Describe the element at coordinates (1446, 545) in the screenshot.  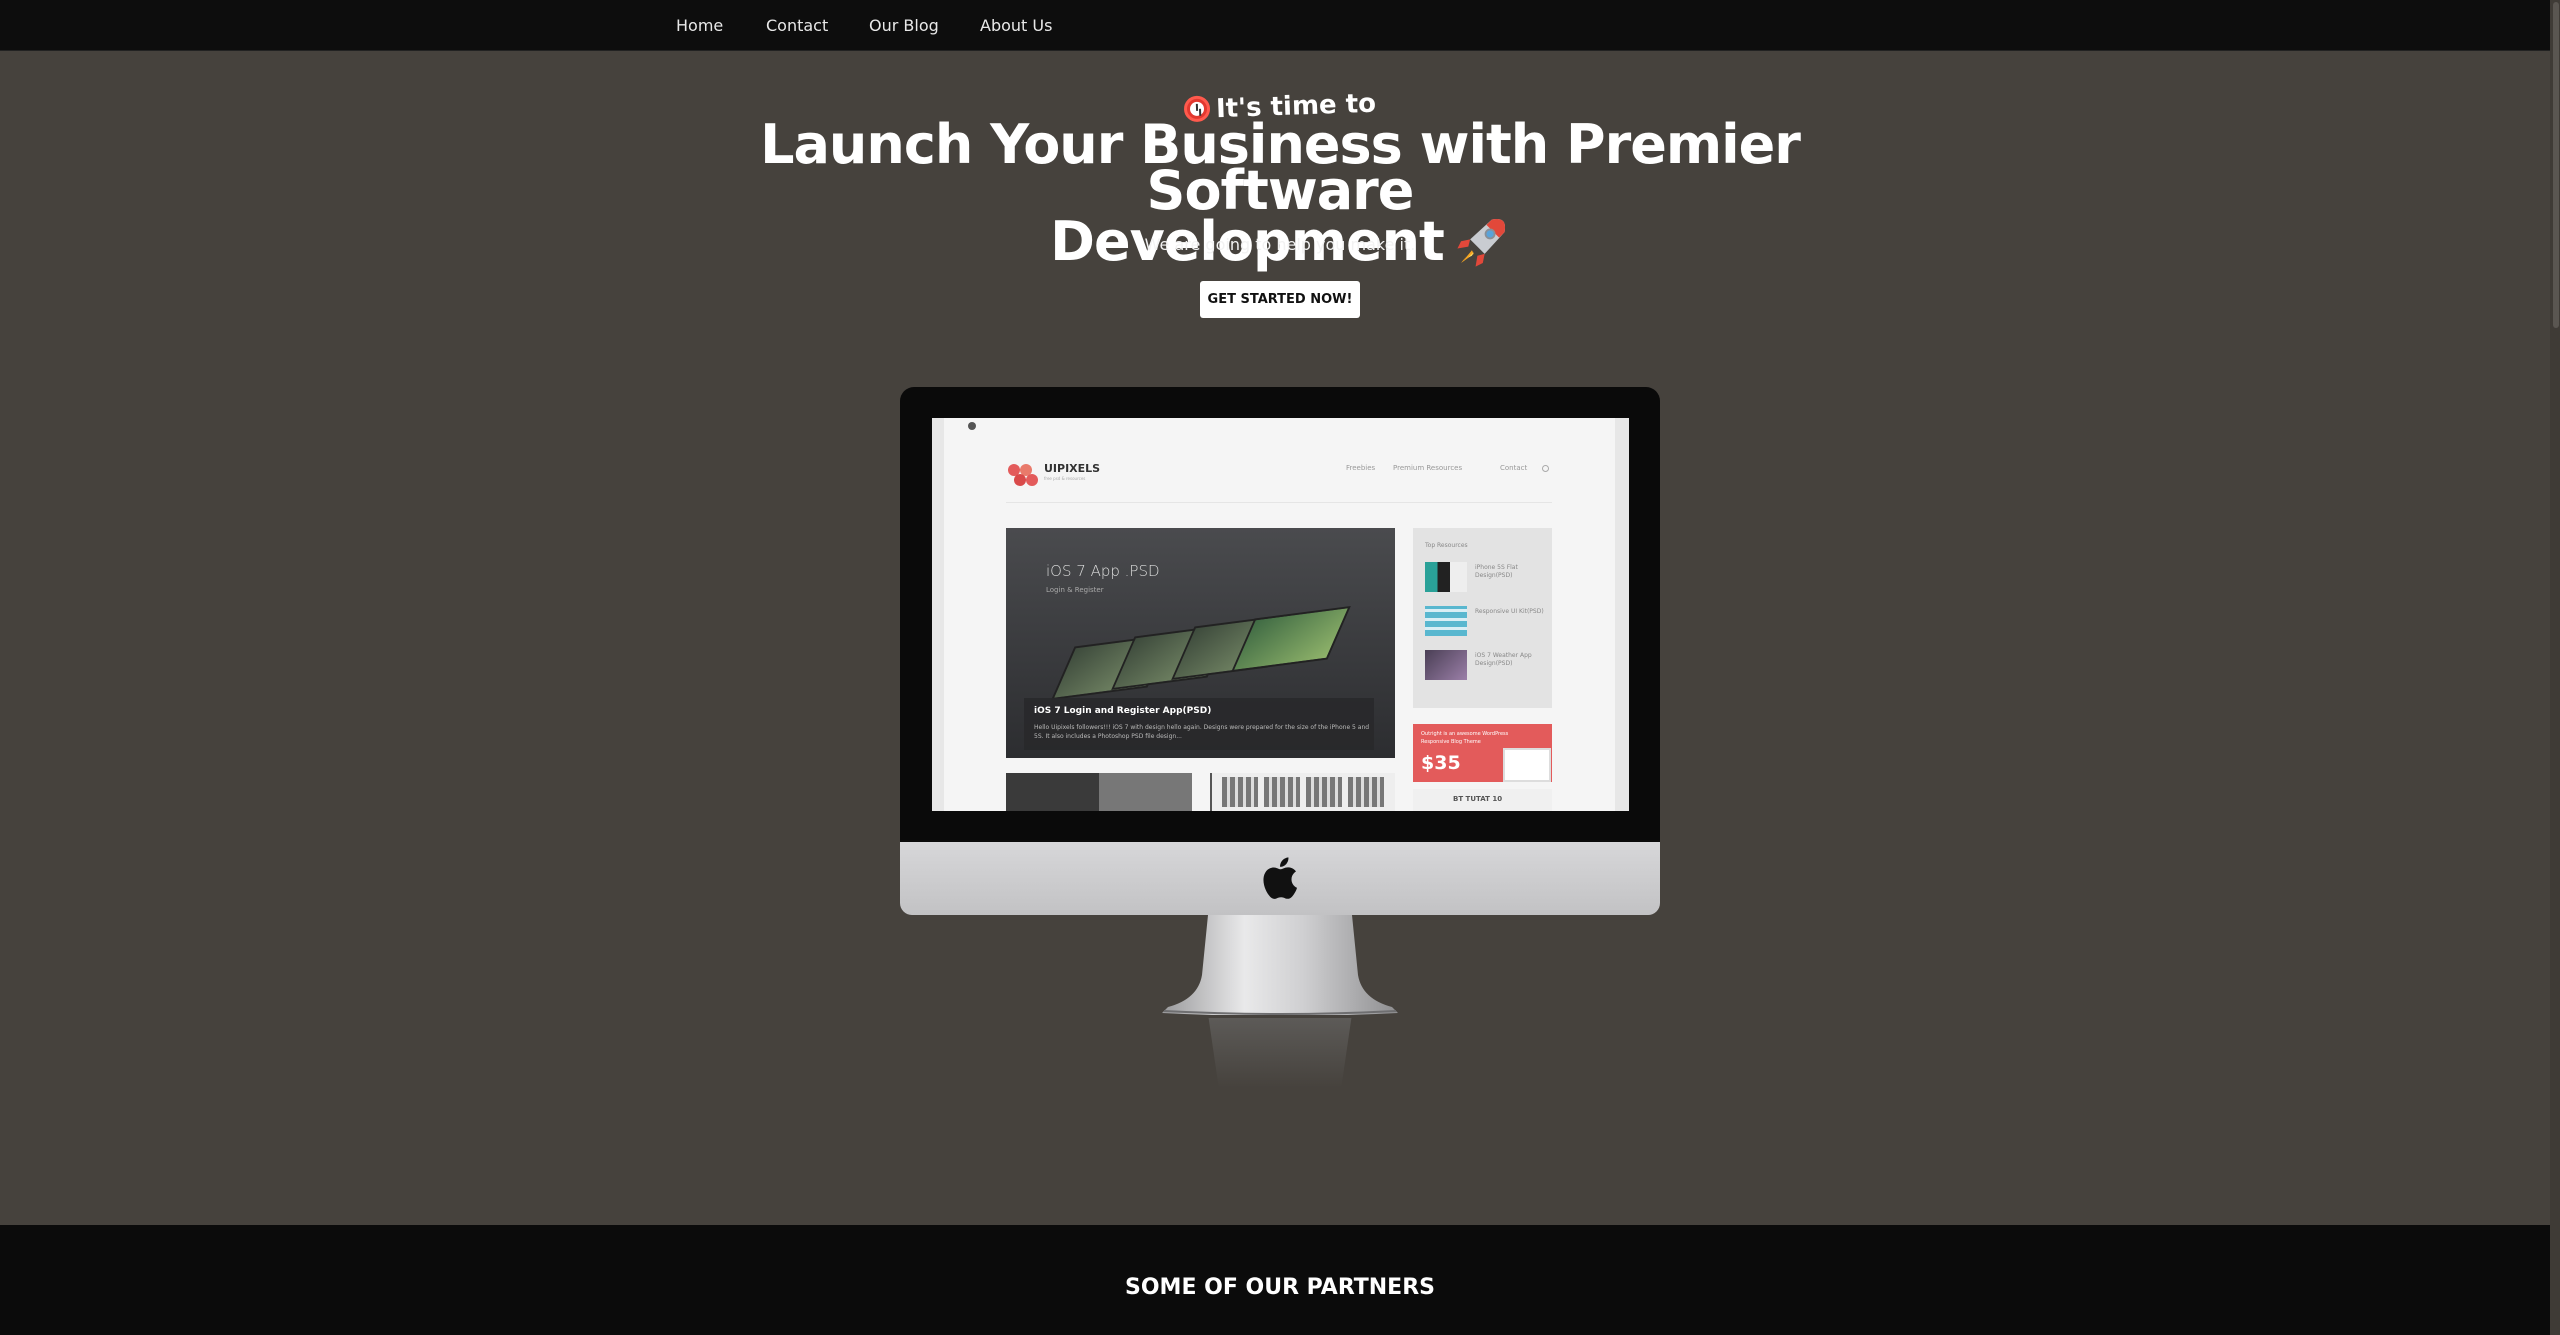
I see `sidebar-title: Top Resources` at that location.